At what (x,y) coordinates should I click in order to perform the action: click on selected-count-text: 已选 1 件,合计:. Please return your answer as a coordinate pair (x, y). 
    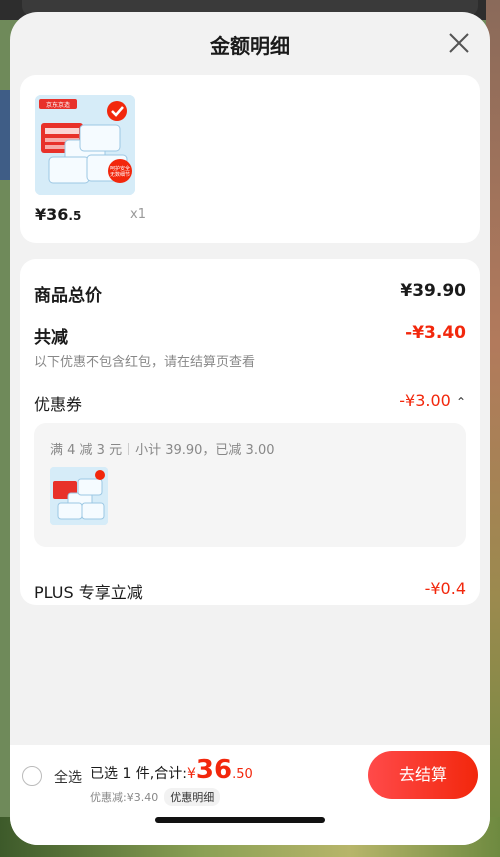
    Looking at the image, I should click on (138, 774).